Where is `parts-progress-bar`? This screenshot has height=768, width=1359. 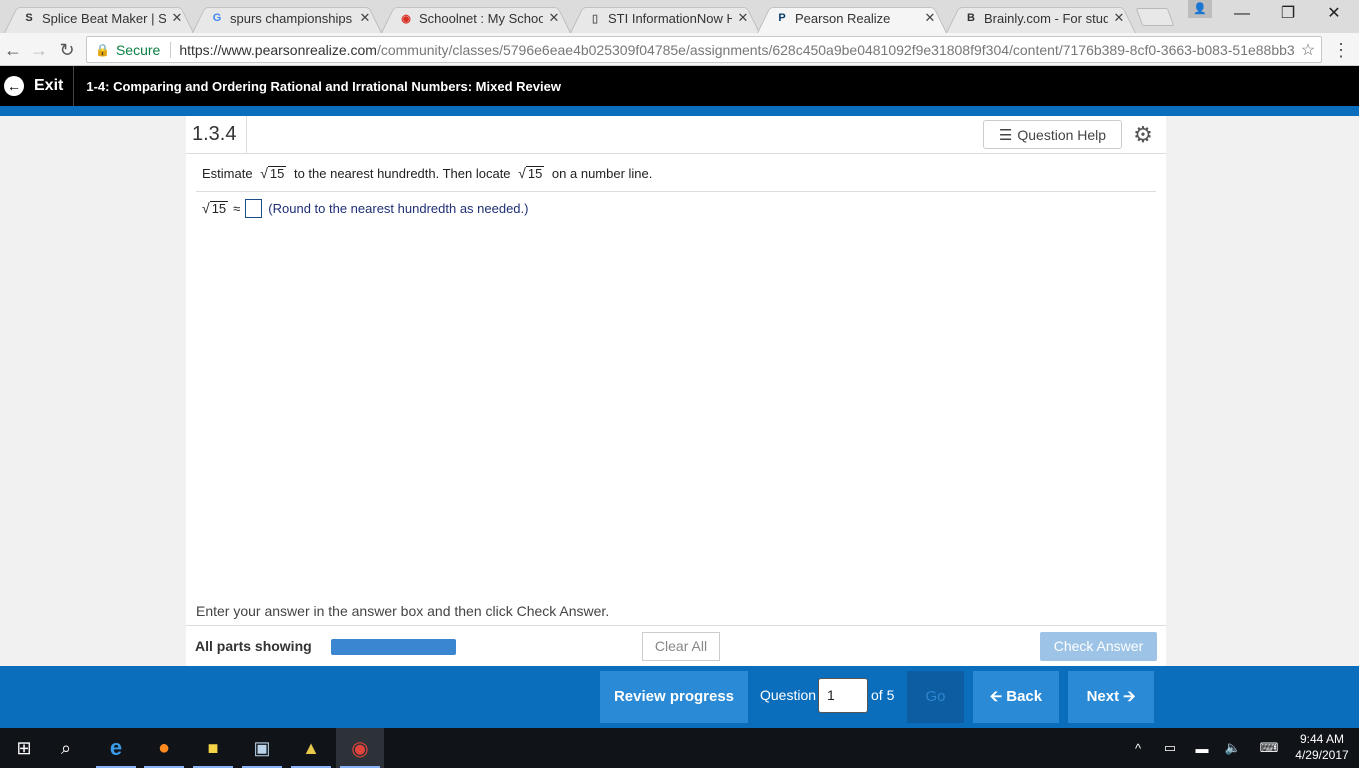 parts-progress-bar is located at coordinates (393, 647).